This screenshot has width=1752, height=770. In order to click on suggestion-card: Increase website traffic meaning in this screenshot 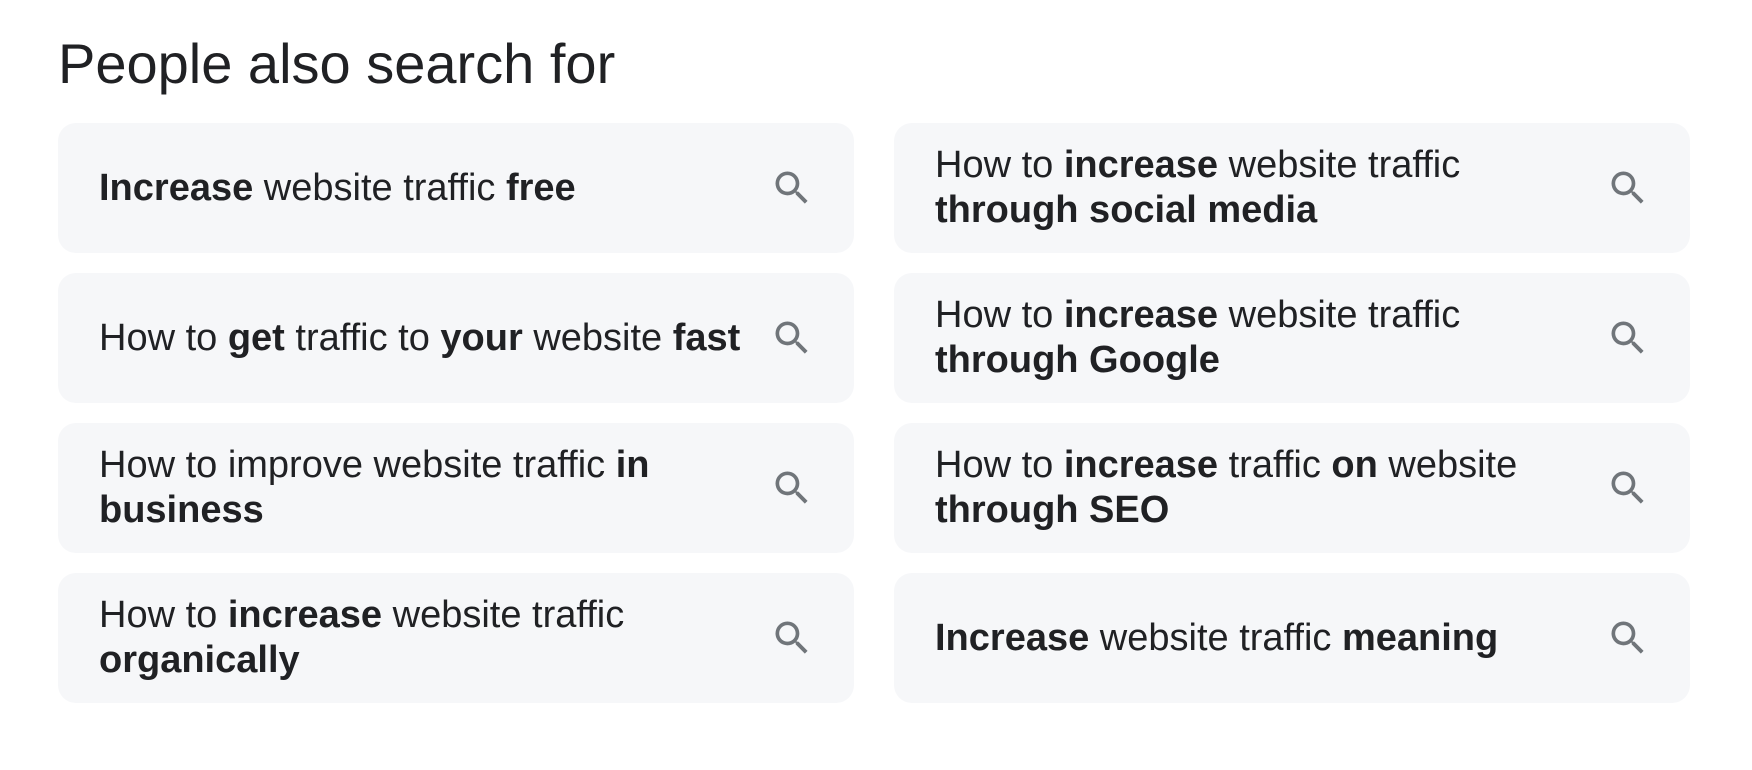, I will do `click(1292, 638)`.